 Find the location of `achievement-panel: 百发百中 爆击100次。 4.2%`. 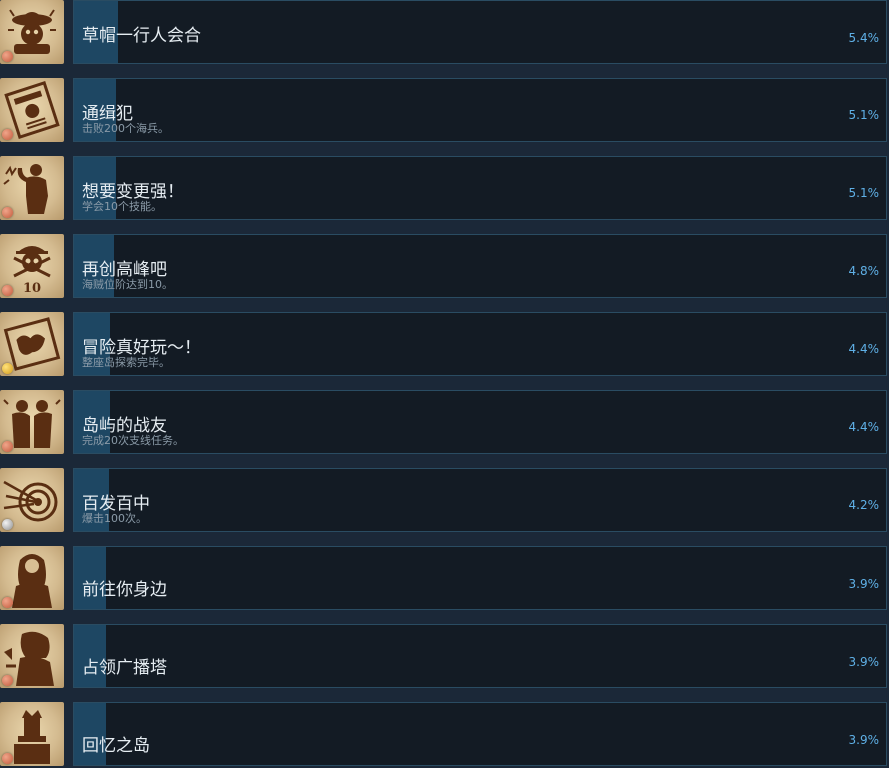

achievement-panel: 百发百中 爆击100次。 4.2% is located at coordinates (480, 500).